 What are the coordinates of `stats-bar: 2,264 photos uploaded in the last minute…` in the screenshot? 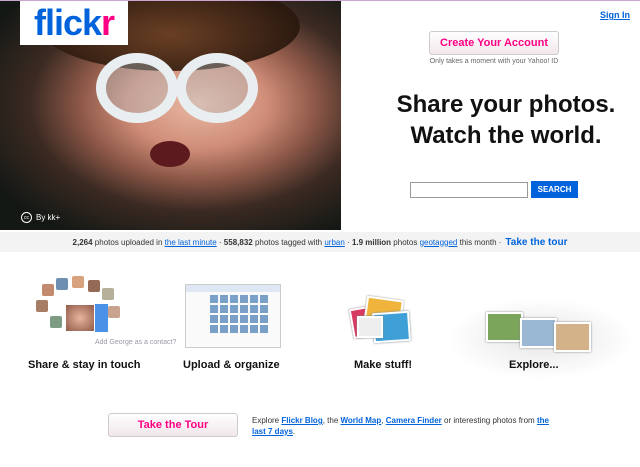 It's located at (320, 242).